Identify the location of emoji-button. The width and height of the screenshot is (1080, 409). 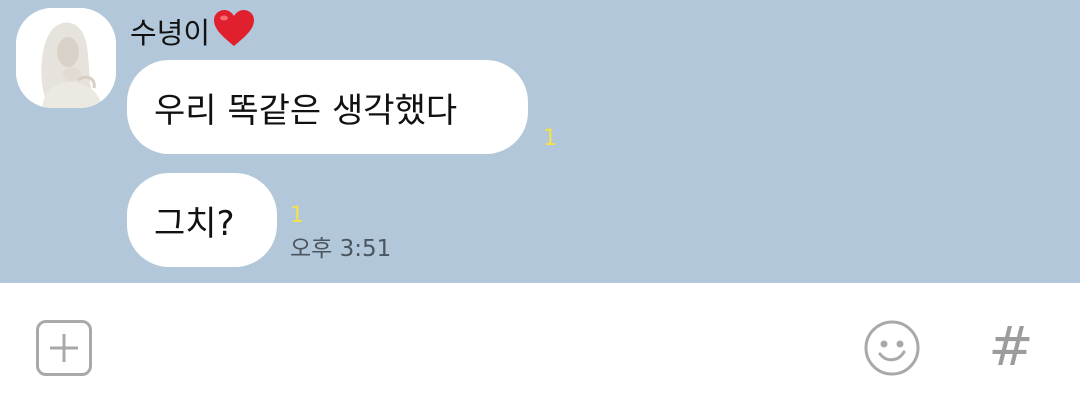
(892, 348).